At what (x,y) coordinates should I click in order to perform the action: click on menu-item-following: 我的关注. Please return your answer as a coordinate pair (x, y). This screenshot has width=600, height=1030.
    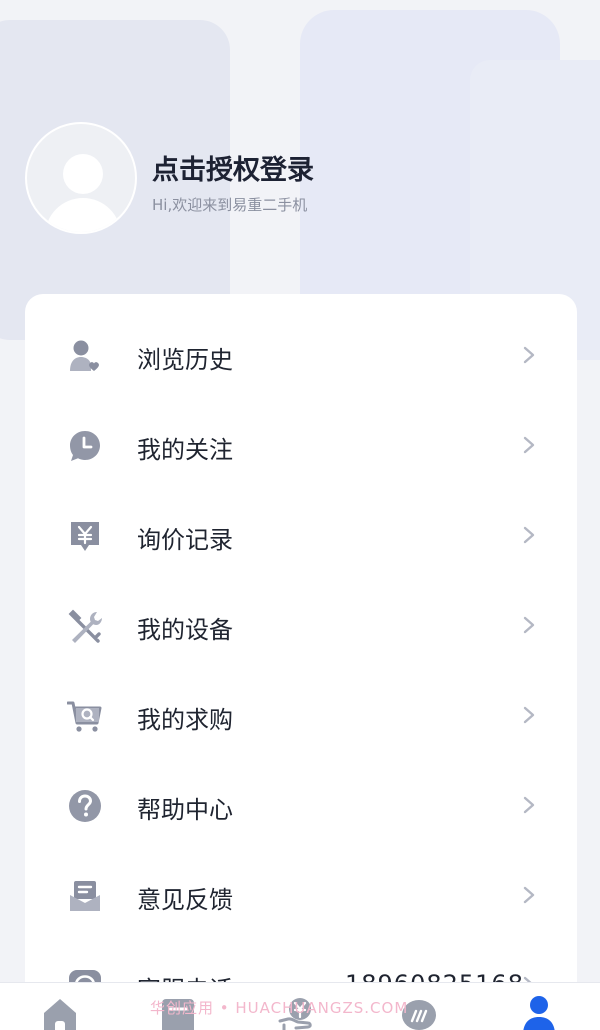
    Looking at the image, I should click on (301, 445).